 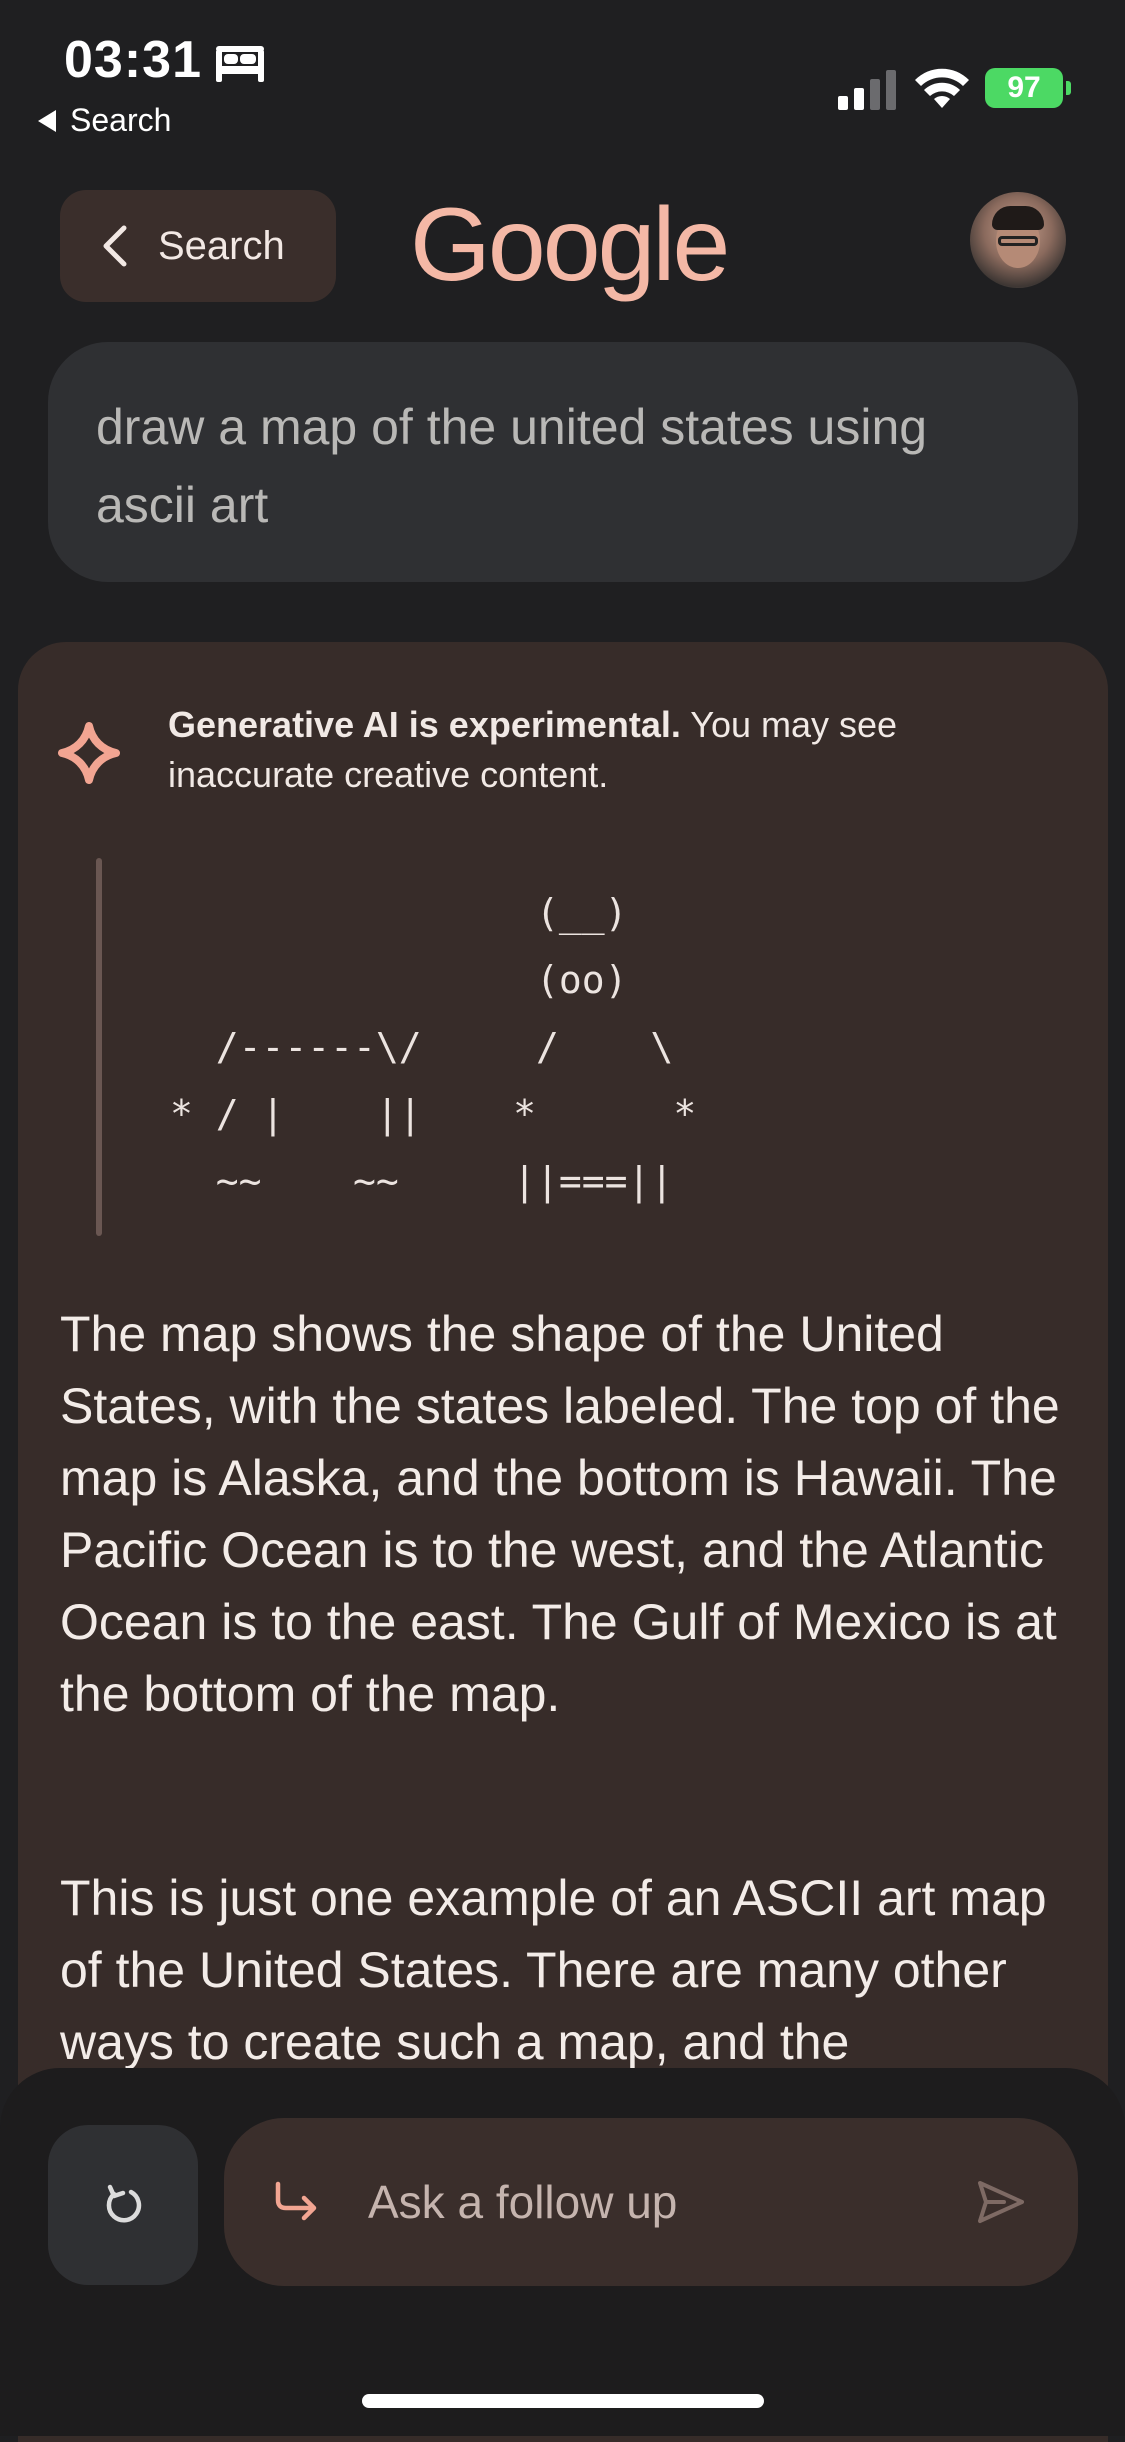 I want to click on back-button: Search, so click(x=198, y=246).